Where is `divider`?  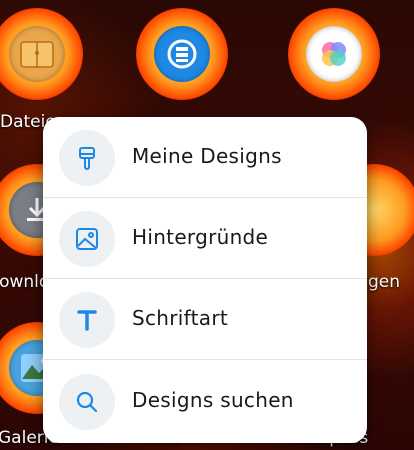 divider is located at coordinates (205, 359).